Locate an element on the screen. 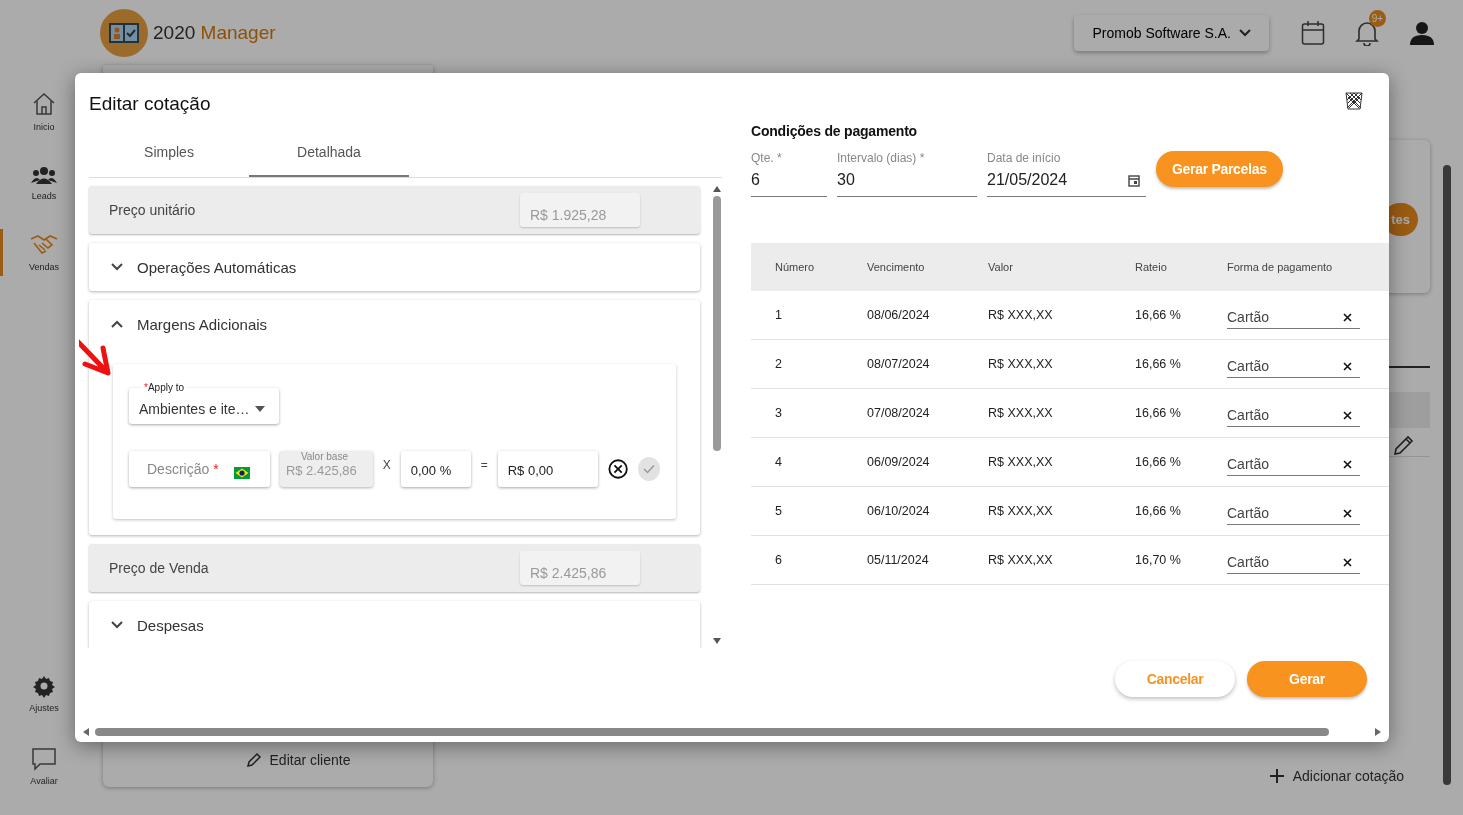  column-header: Rateio is located at coordinates (1151, 267).